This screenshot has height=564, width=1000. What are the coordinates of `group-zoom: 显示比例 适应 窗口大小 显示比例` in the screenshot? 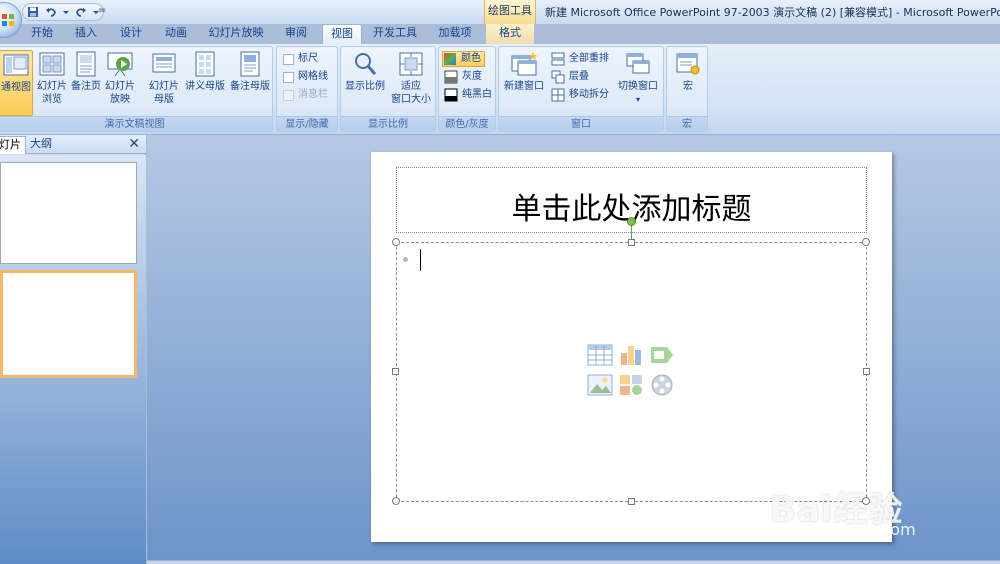 It's located at (388, 89).